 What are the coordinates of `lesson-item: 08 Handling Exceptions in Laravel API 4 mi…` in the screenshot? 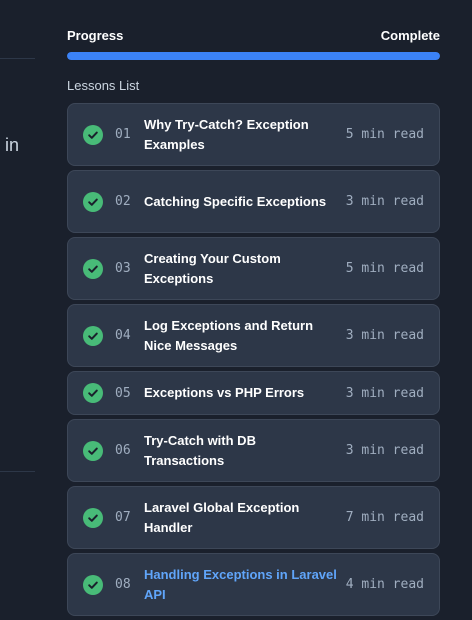 It's located at (253, 584).